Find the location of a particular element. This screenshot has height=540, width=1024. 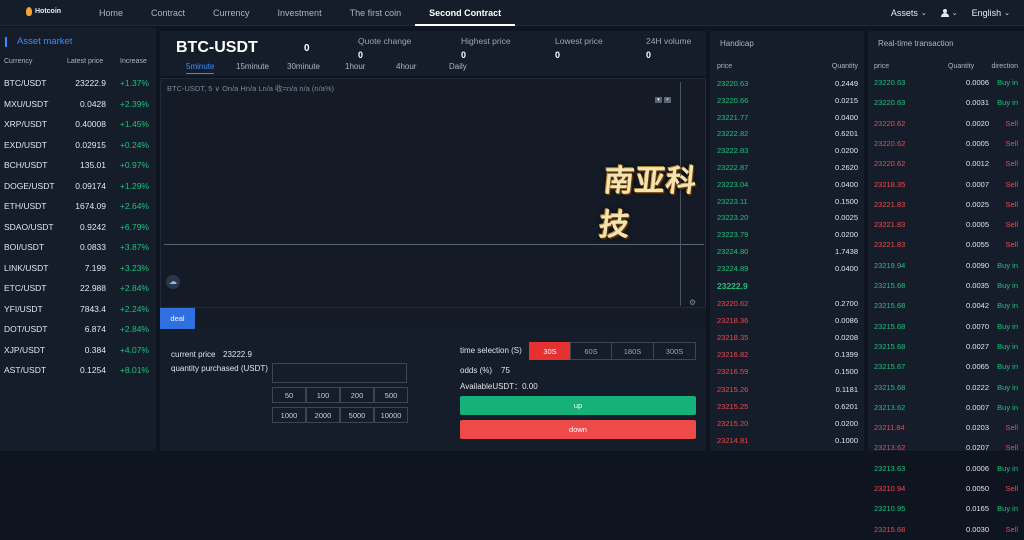

market-row: BTC/USDT 23222.9 +1.37% is located at coordinates (78, 83).